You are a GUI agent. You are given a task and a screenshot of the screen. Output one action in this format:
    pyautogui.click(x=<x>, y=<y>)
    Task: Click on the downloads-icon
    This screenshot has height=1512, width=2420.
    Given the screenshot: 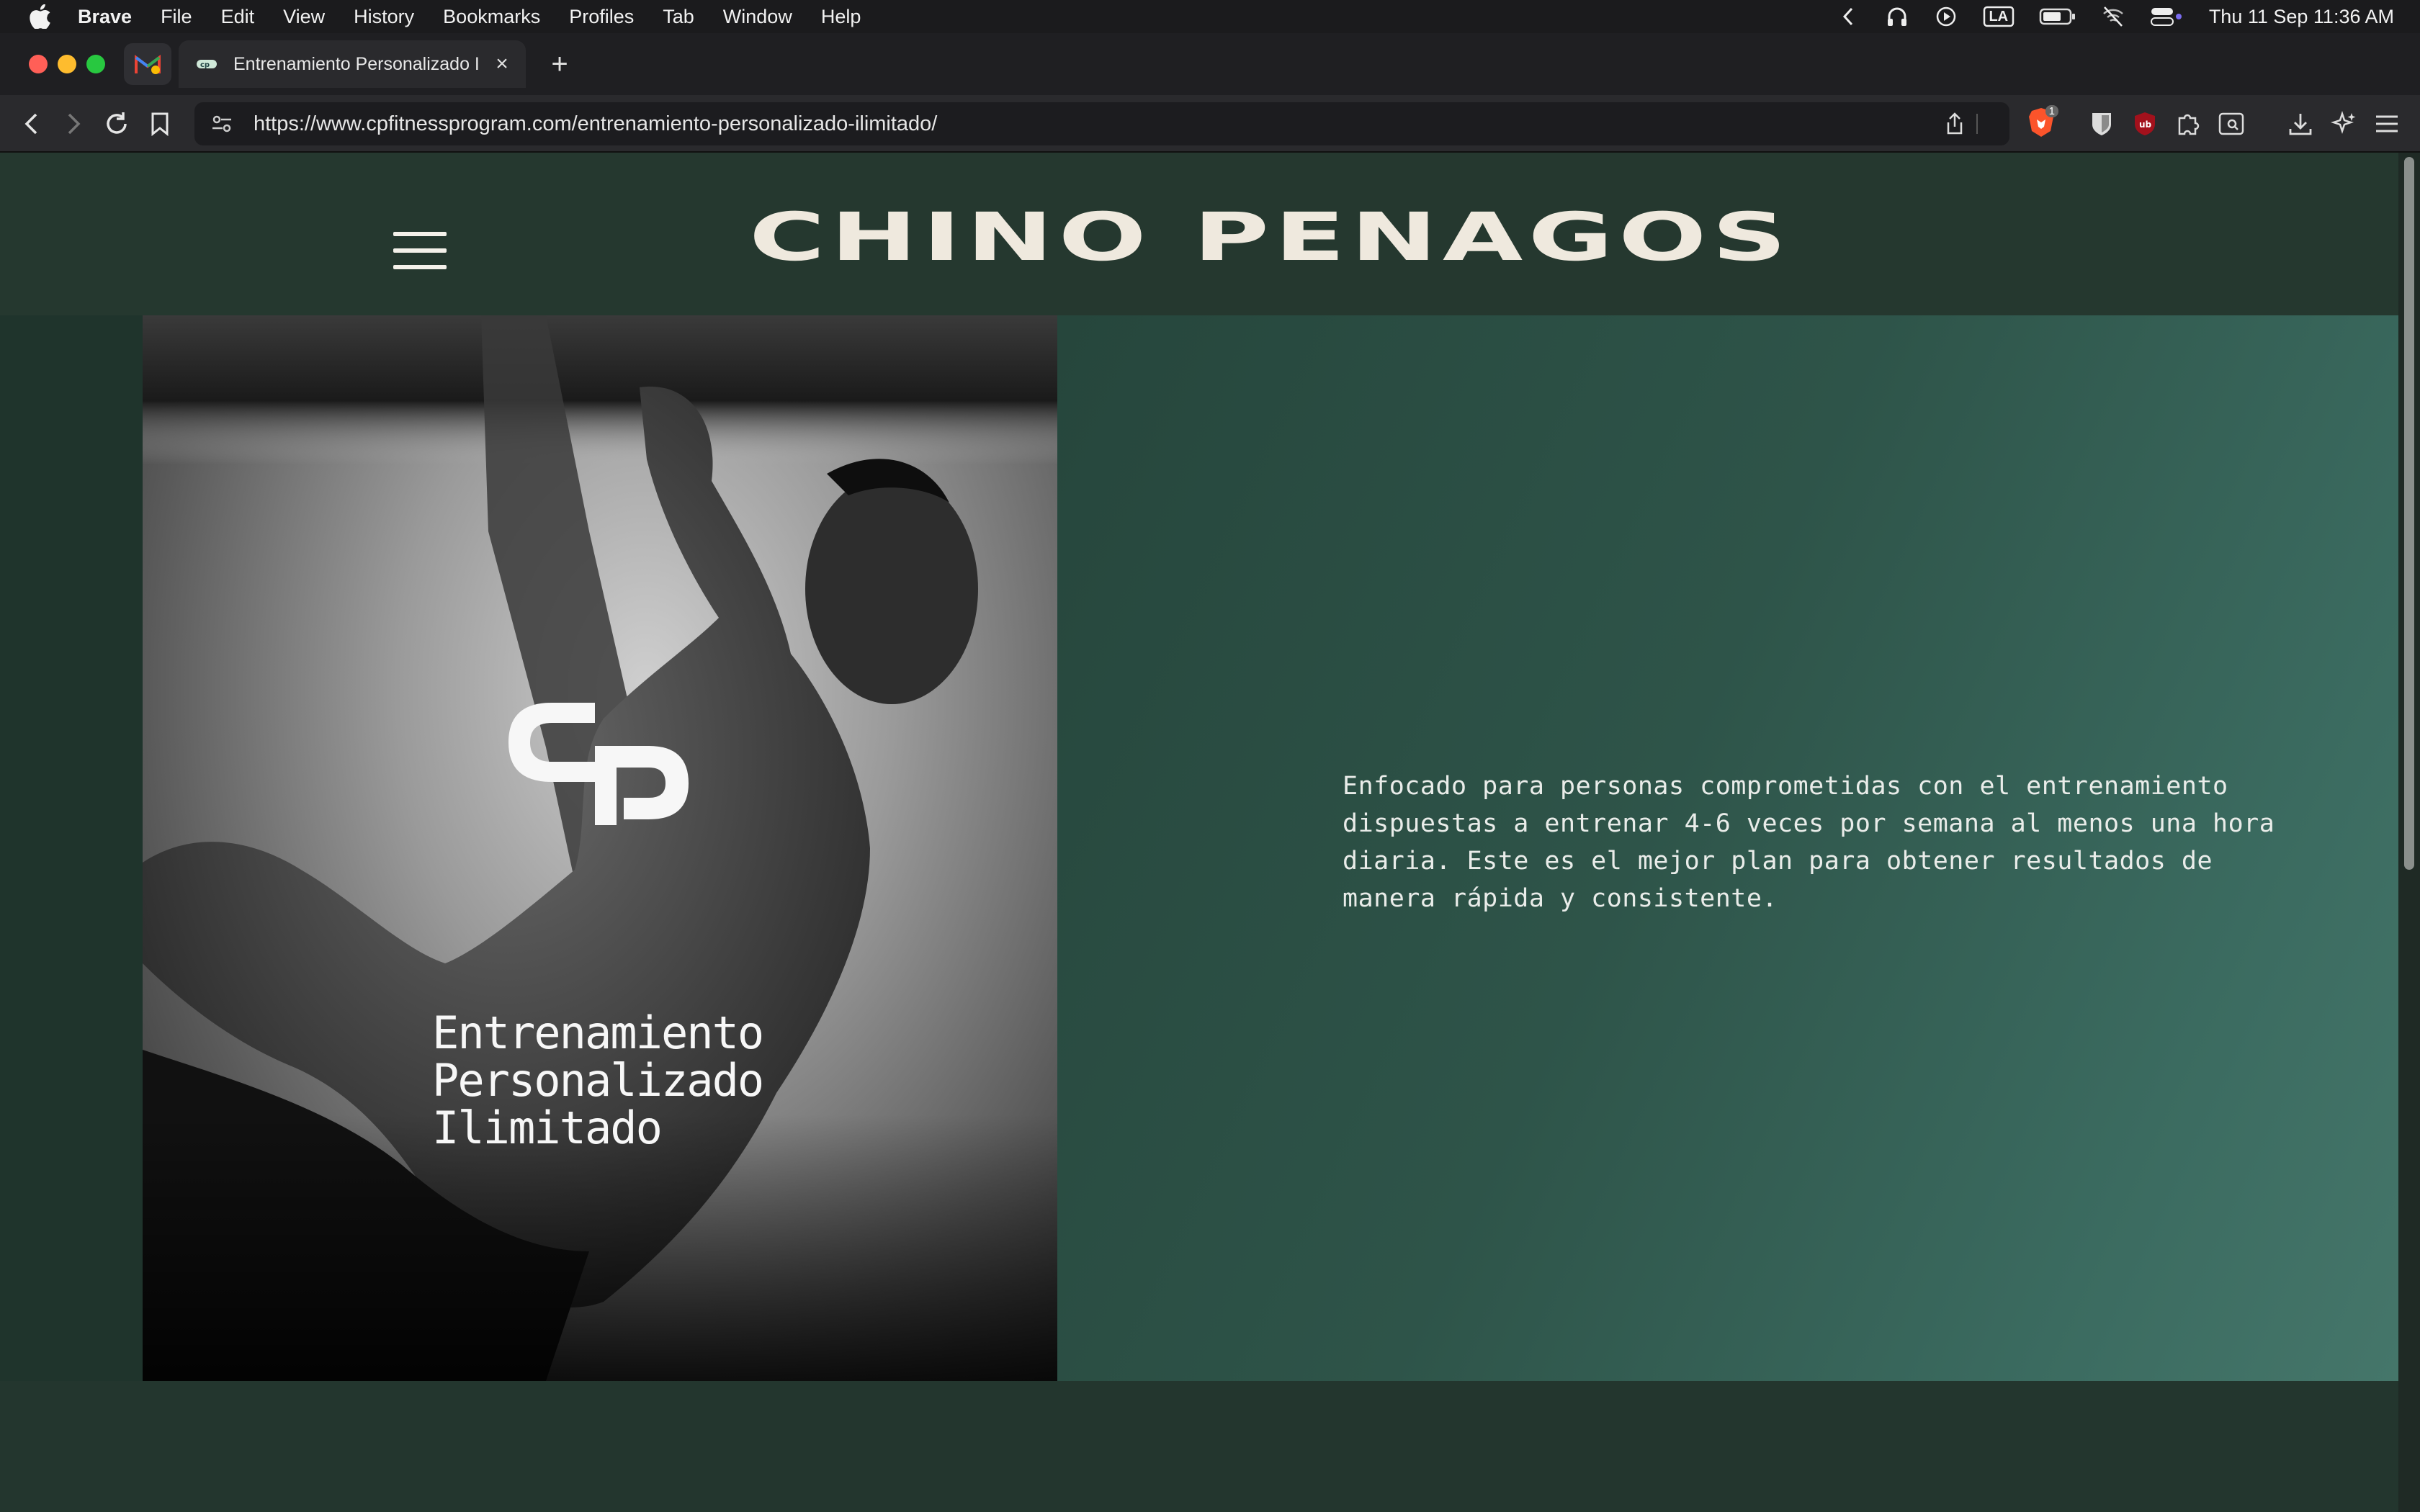 What is the action you would take?
    pyautogui.click(x=2300, y=124)
    